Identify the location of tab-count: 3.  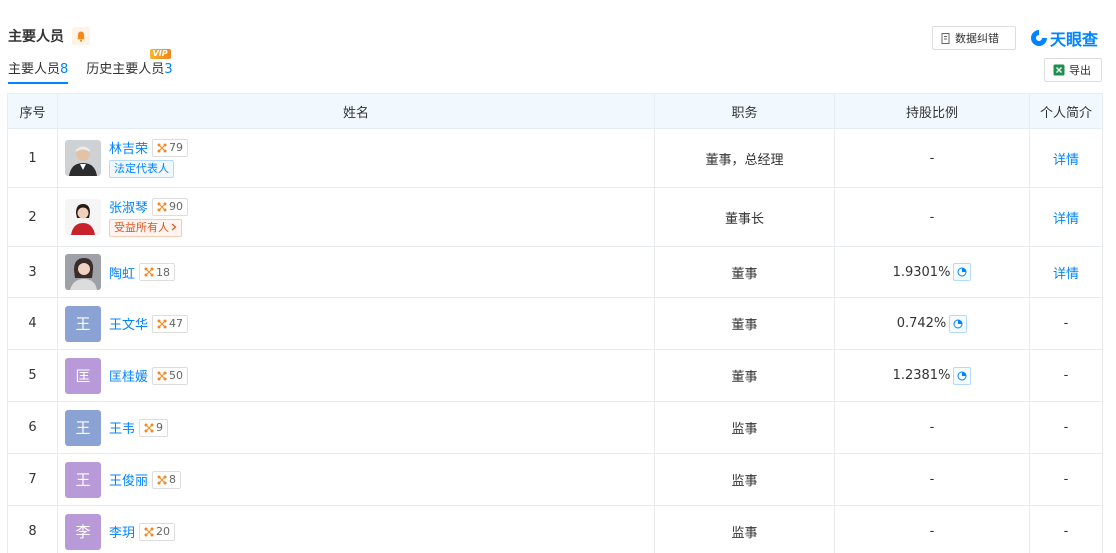
(168, 69).